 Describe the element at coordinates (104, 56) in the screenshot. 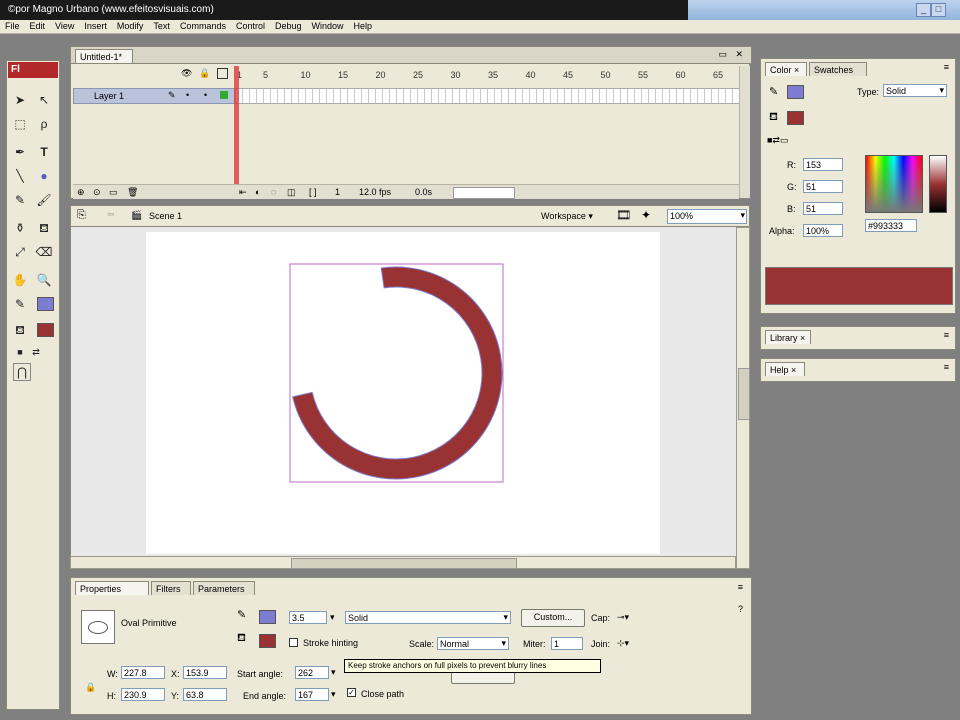

I see `document-tab: Untitled-1*` at that location.